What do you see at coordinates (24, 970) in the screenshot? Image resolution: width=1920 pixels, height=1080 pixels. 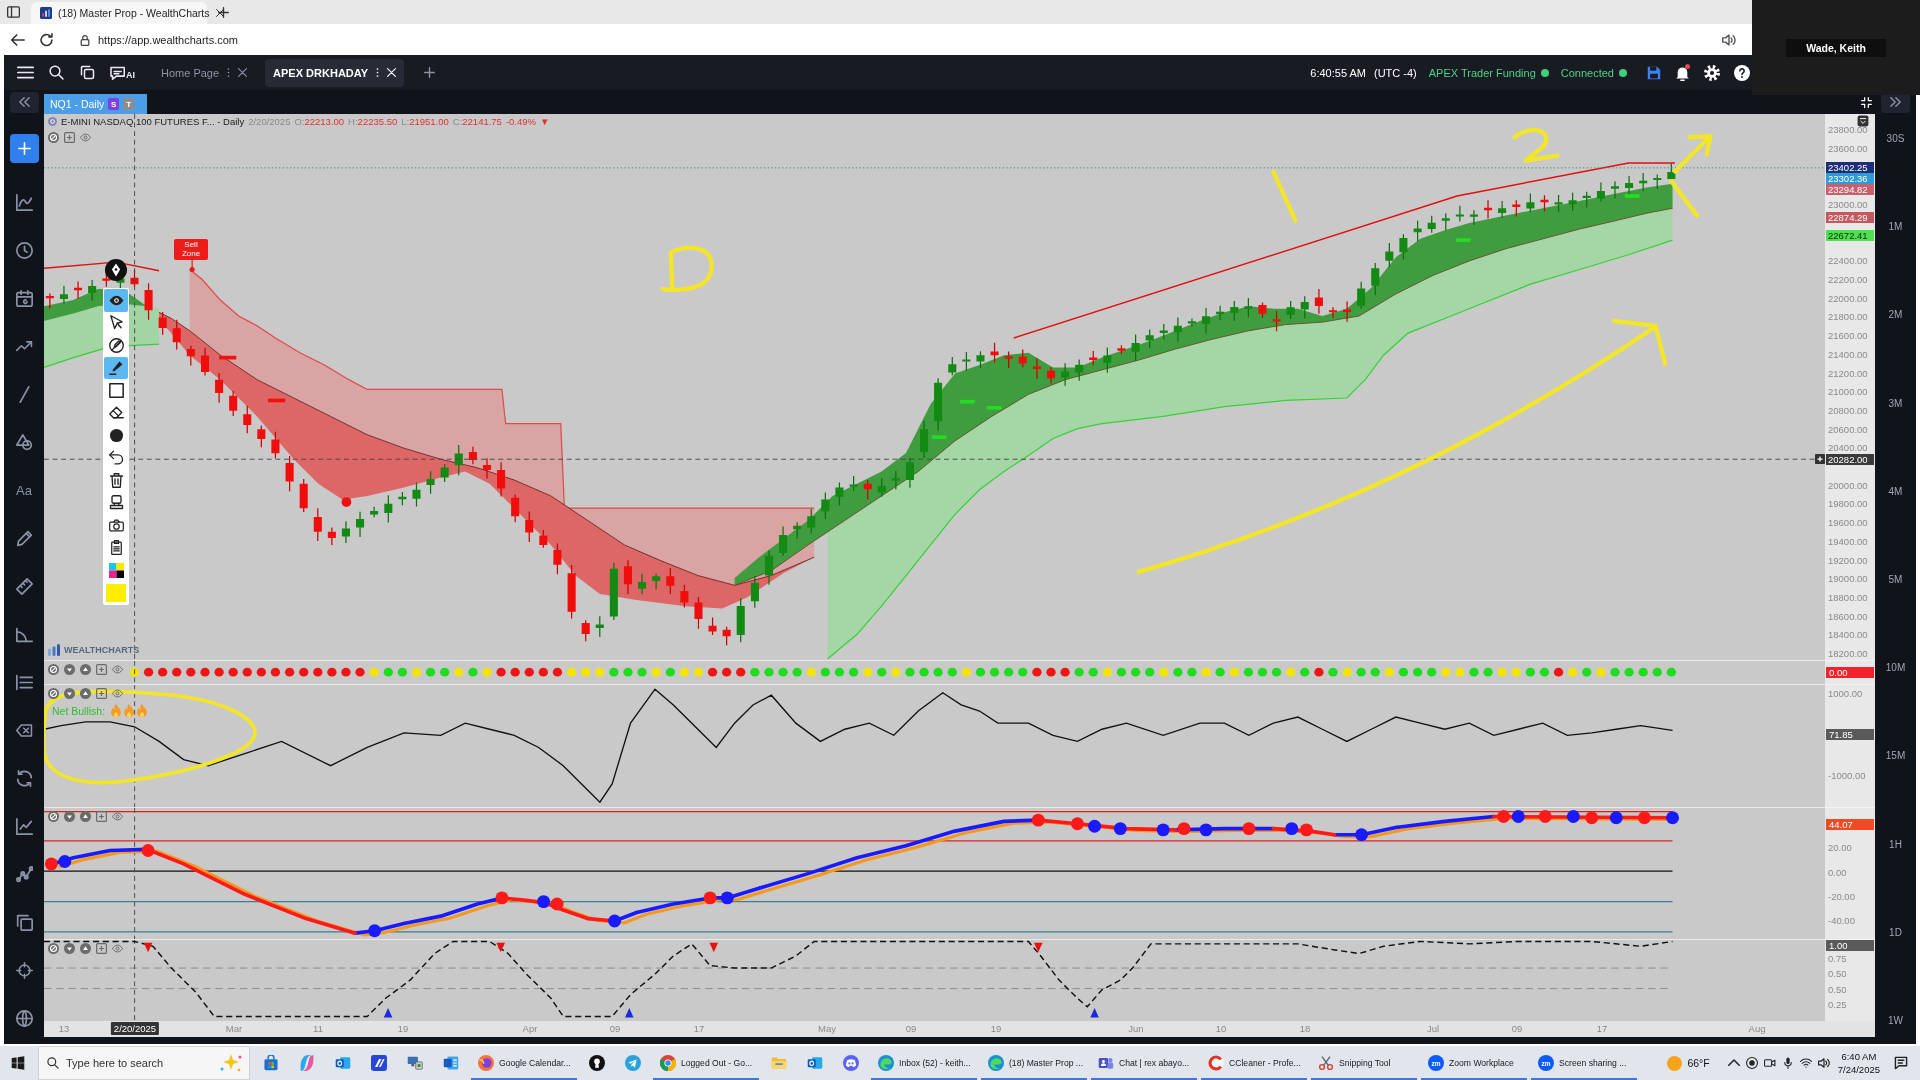 I see `crosshair-icon` at bounding box center [24, 970].